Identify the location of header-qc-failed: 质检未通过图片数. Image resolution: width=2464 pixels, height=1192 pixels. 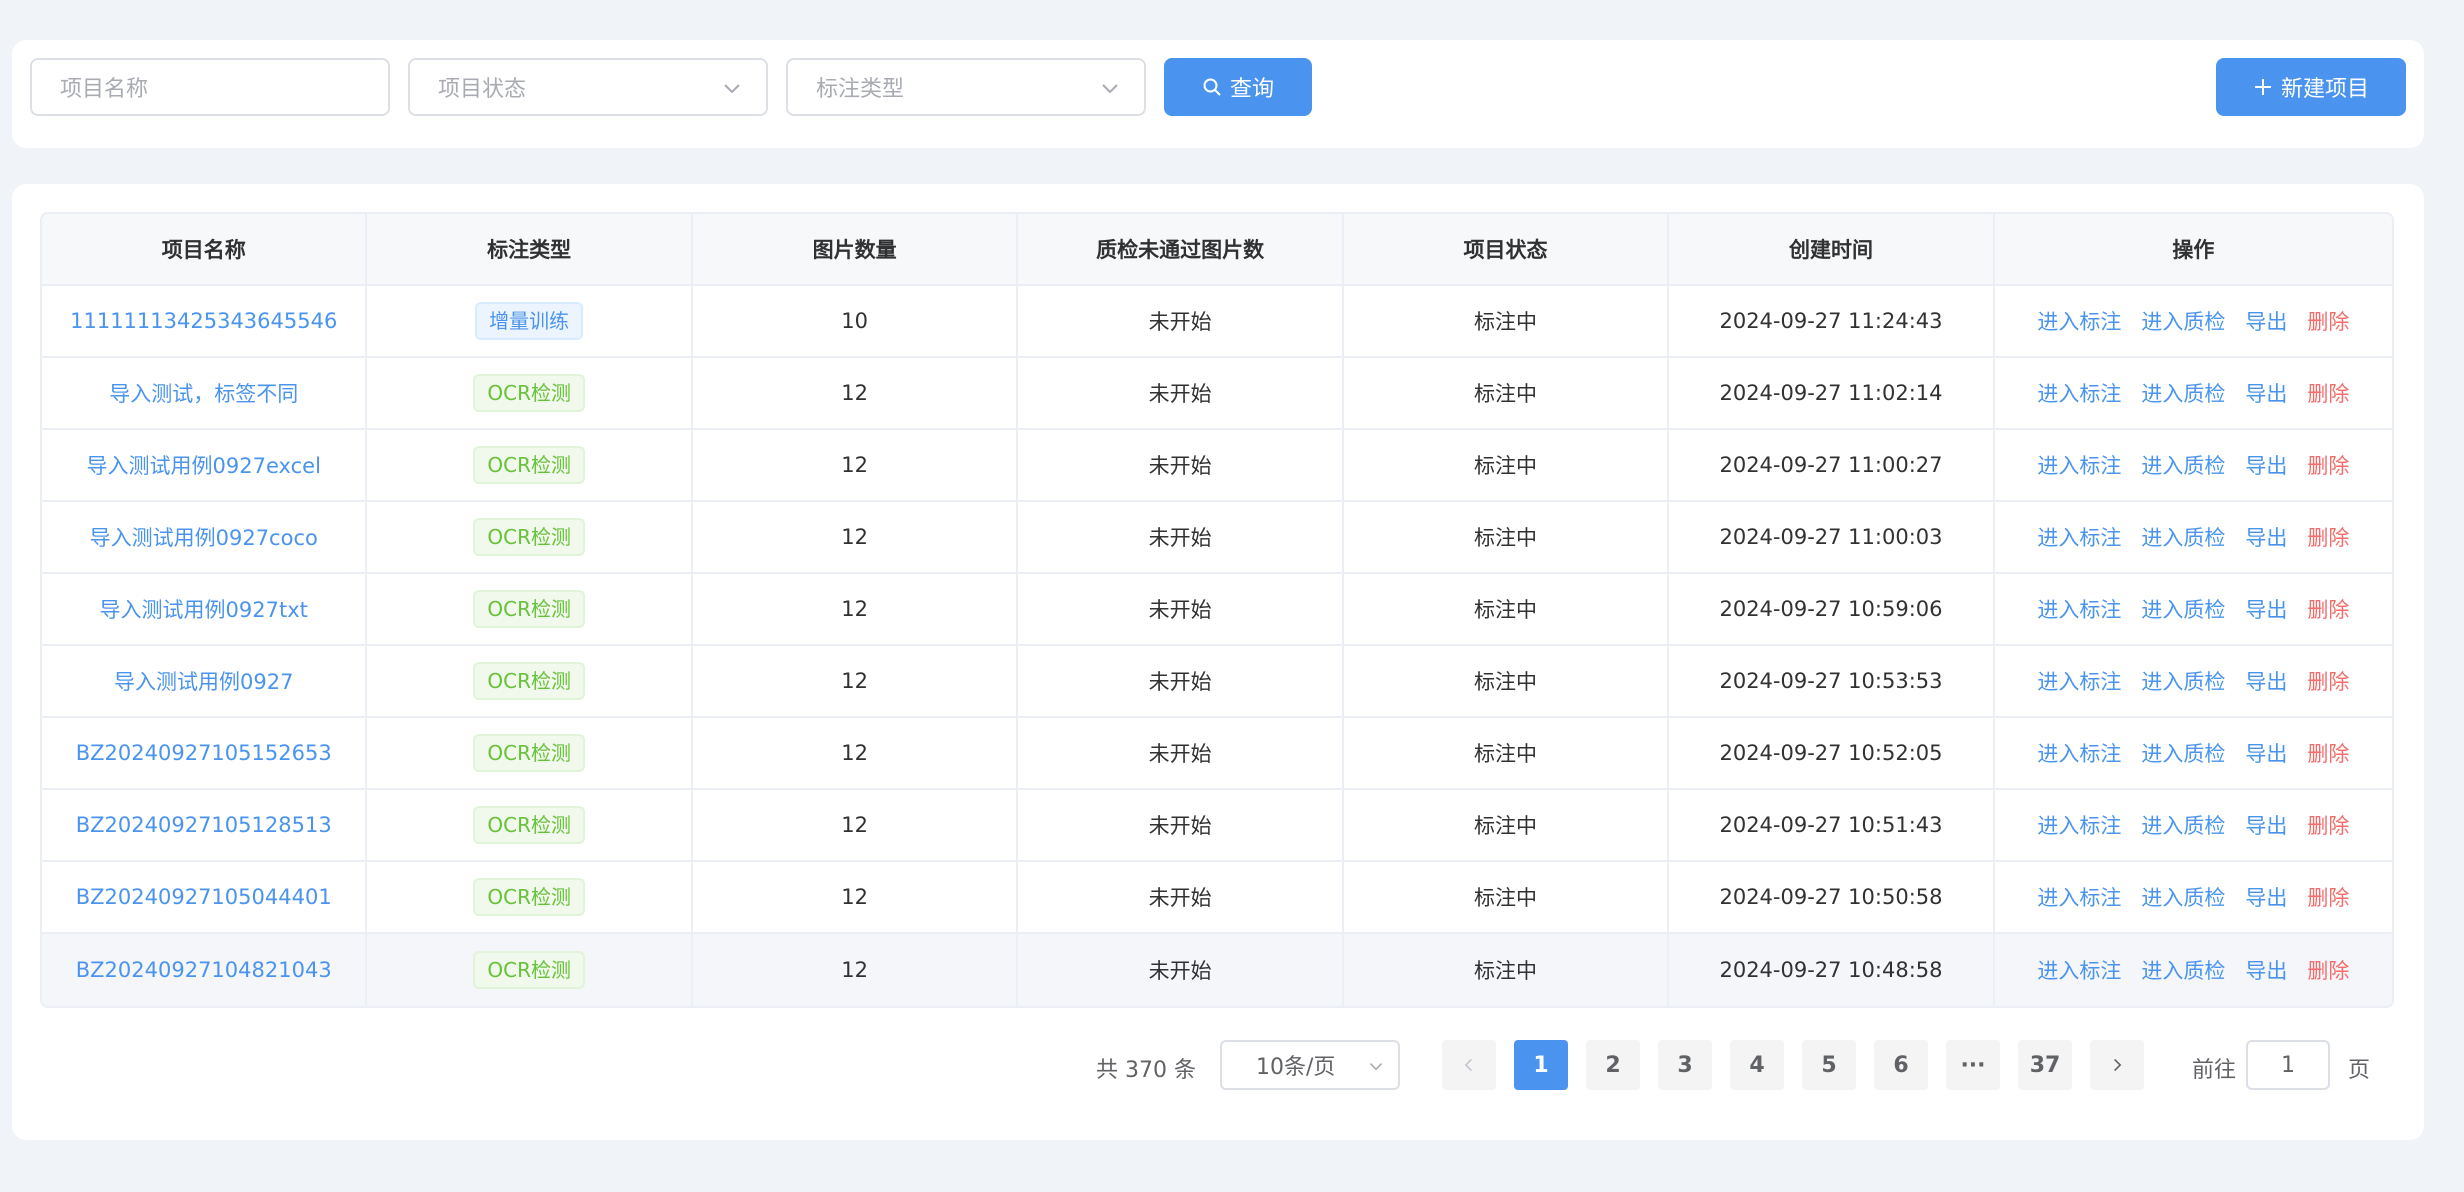
(1181, 249).